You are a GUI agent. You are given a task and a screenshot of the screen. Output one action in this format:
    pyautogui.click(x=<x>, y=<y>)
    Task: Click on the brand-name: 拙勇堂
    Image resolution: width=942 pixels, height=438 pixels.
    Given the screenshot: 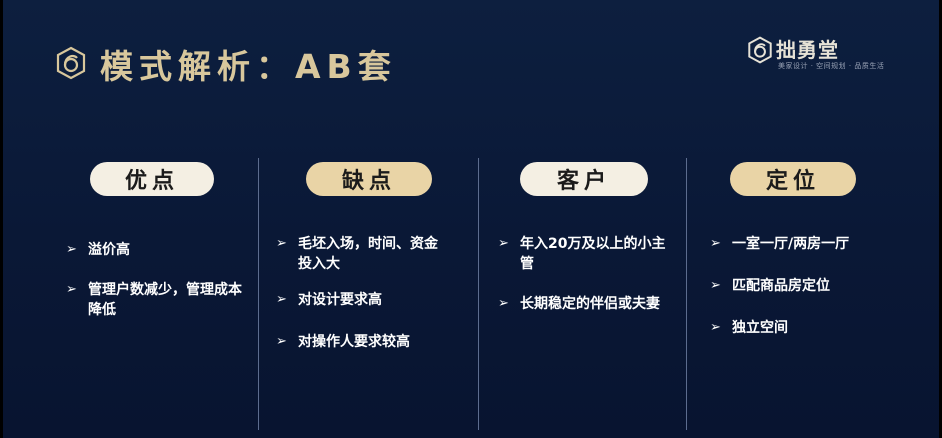 What is the action you would take?
    pyautogui.click(x=807, y=50)
    